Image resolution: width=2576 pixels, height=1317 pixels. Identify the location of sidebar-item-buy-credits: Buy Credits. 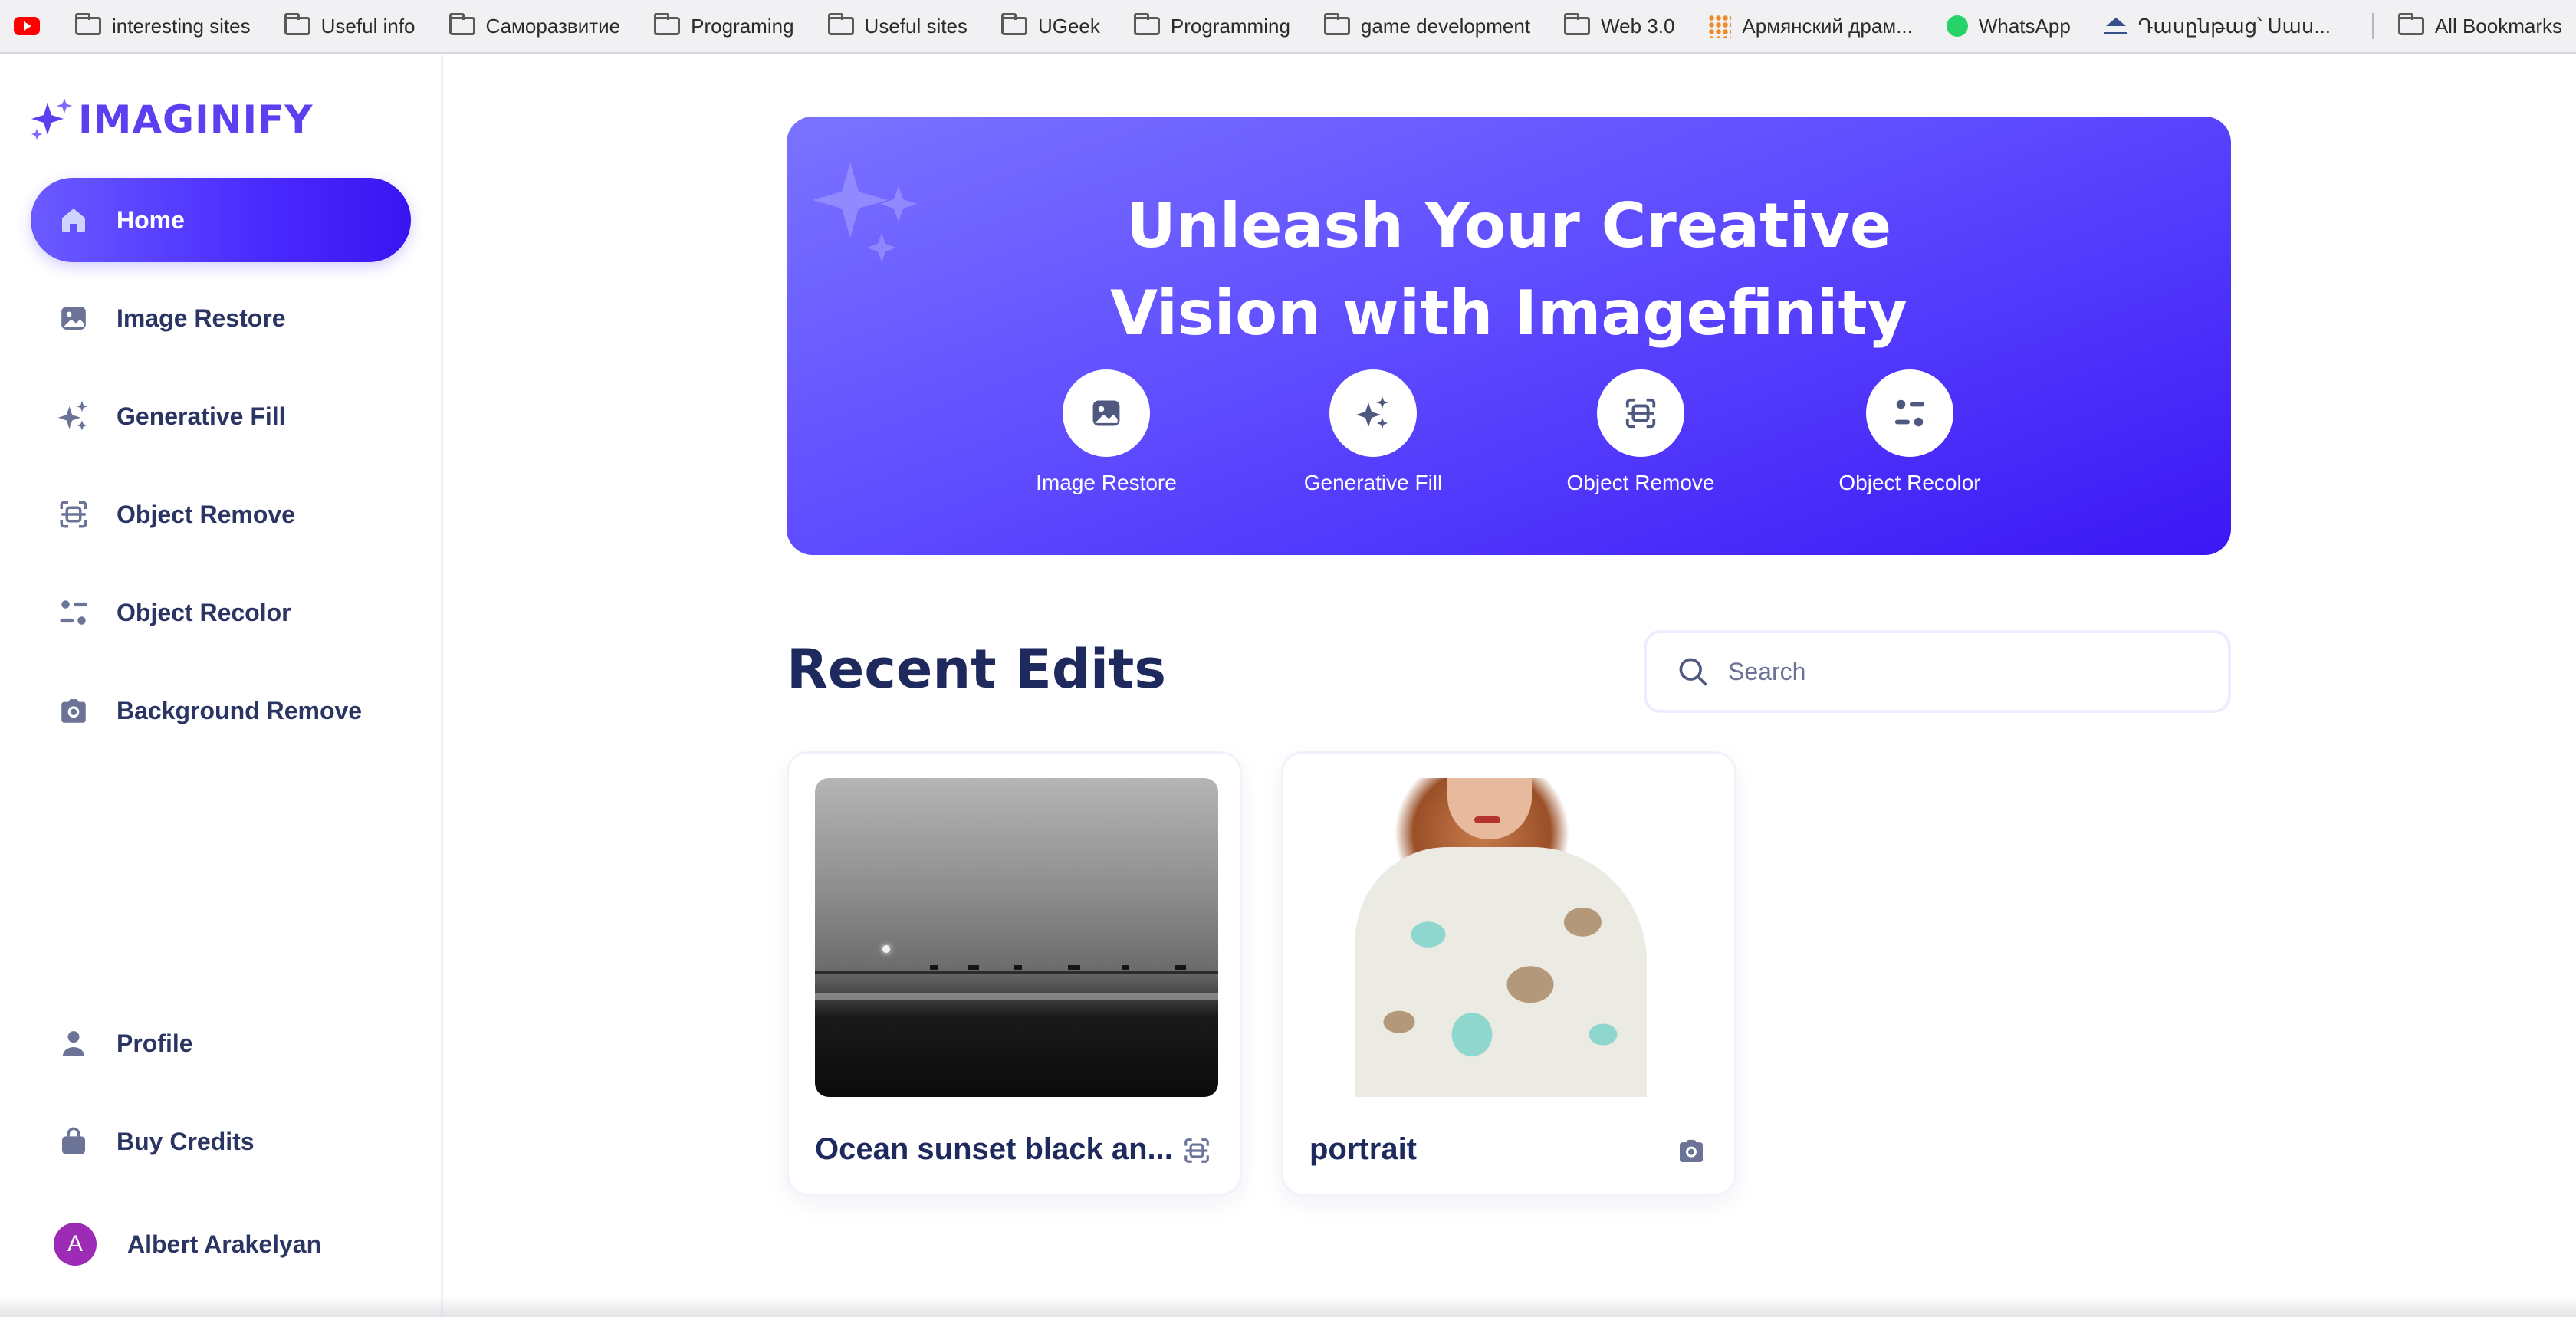
(221, 1142).